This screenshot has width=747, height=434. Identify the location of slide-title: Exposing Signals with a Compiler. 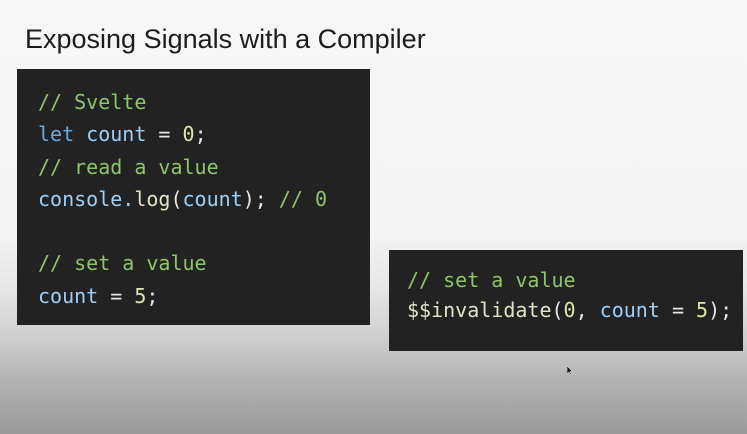
(225, 39).